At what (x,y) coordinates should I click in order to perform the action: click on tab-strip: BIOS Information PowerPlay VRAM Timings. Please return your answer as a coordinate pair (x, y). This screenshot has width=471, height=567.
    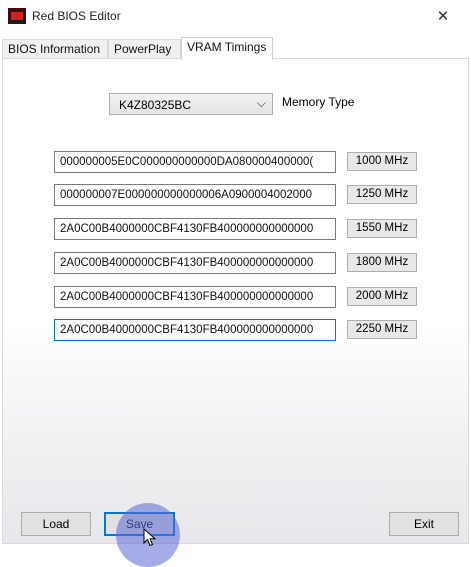
    Looking at the image, I should click on (235, 48).